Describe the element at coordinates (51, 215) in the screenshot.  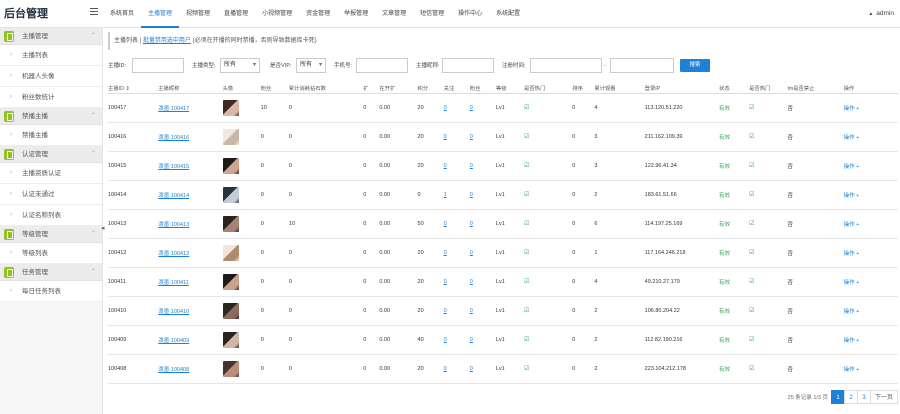
I see `sidebar-item: › 认证名称列表` at that location.